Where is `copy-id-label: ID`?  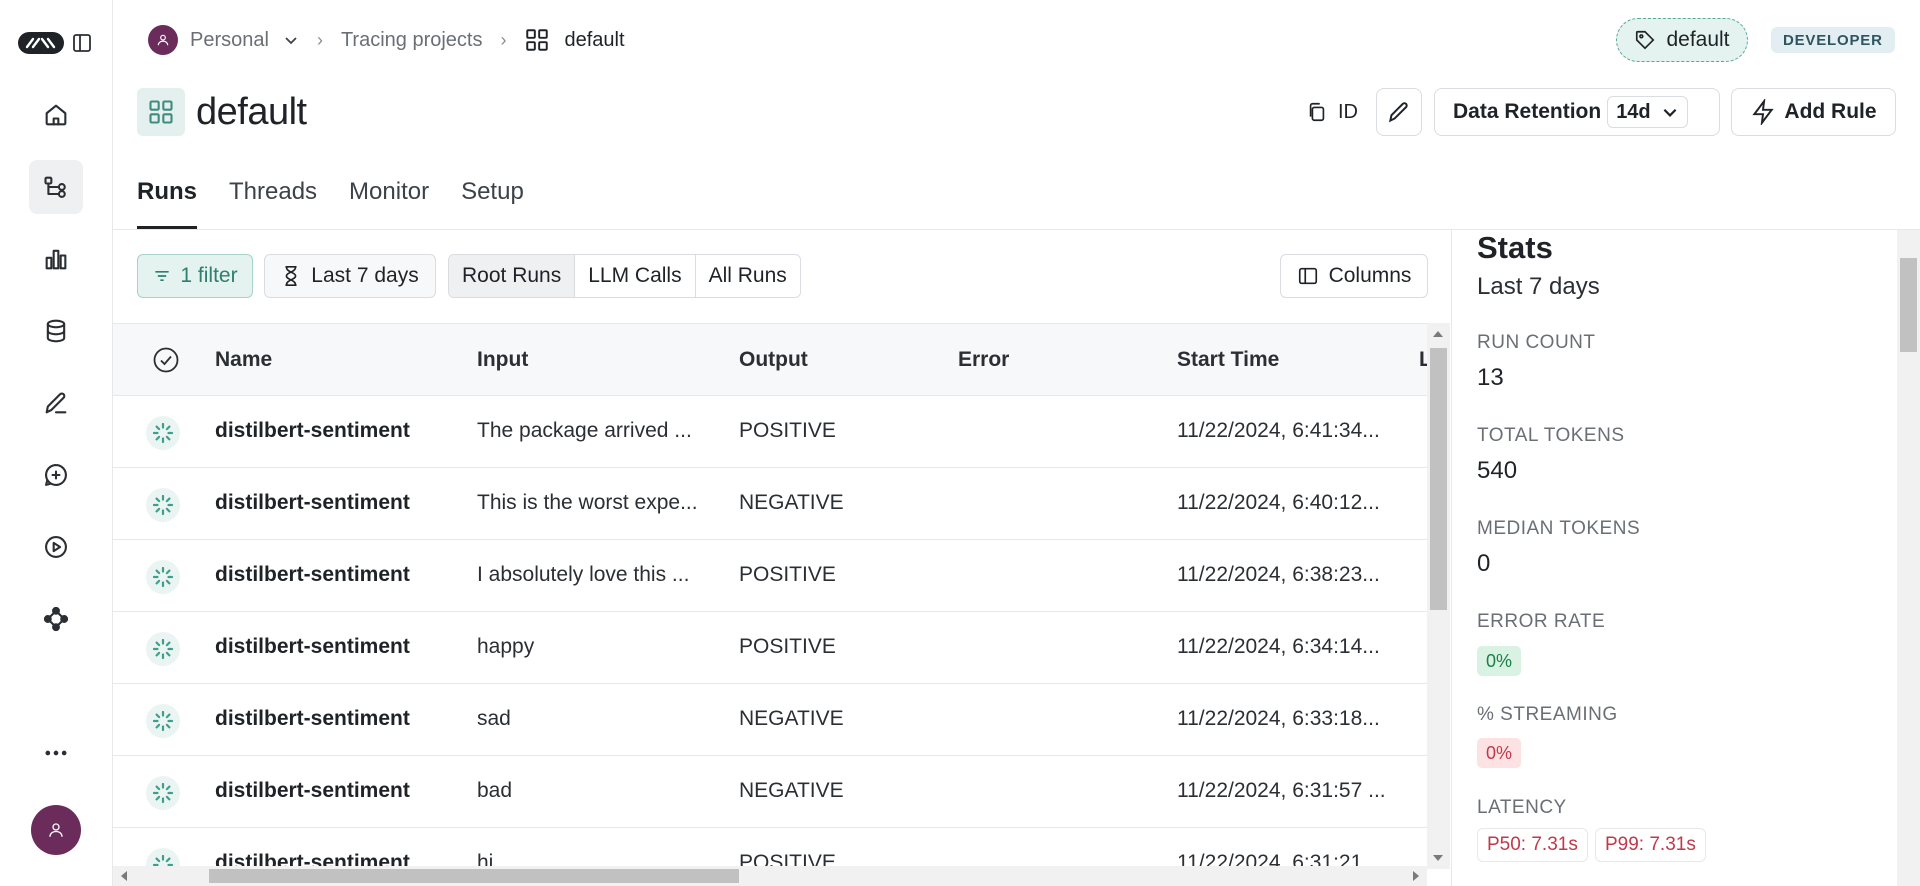
copy-id-label: ID is located at coordinates (1348, 111).